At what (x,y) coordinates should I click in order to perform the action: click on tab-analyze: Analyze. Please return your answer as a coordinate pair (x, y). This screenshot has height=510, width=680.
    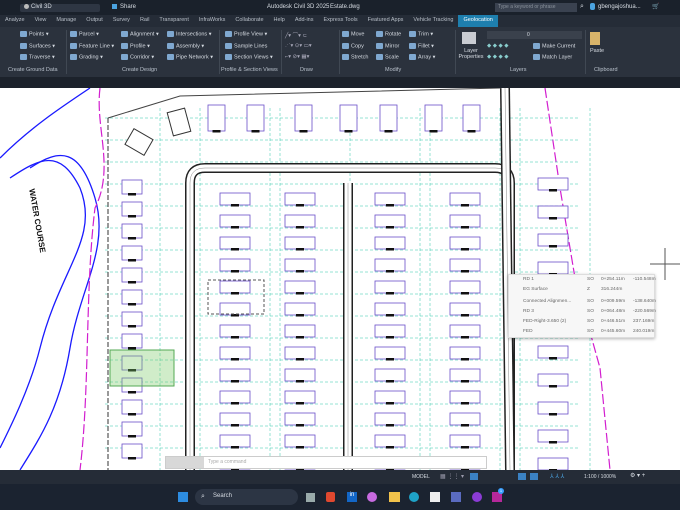
    Looking at the image, I should click on (15, 21).